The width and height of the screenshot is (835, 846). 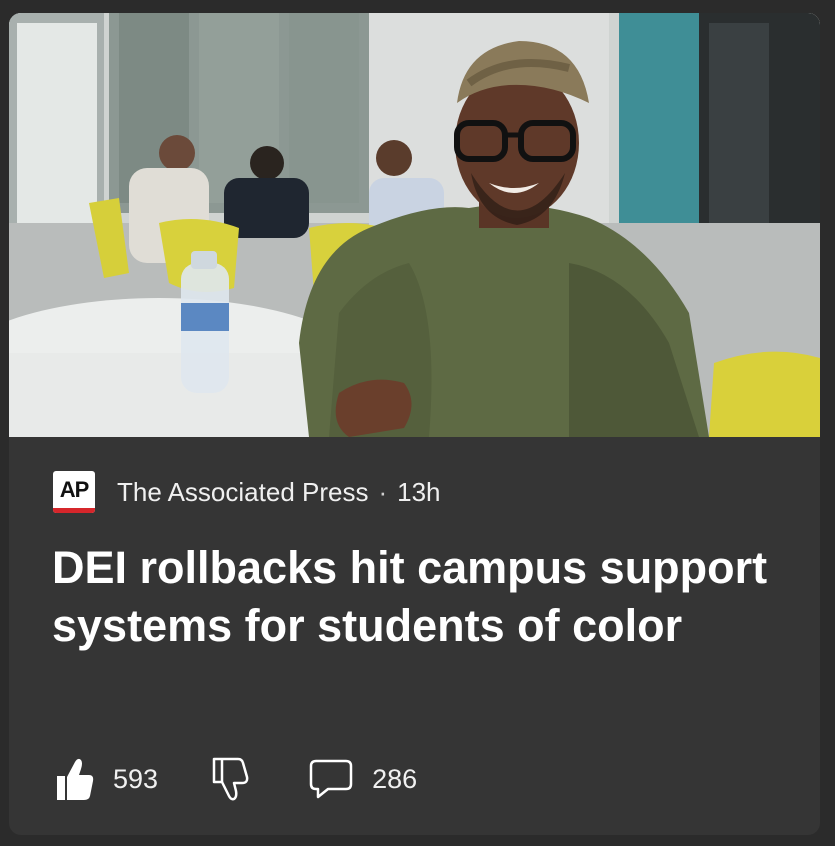 I want to click on comment-icon, so click(x=331, y=779).